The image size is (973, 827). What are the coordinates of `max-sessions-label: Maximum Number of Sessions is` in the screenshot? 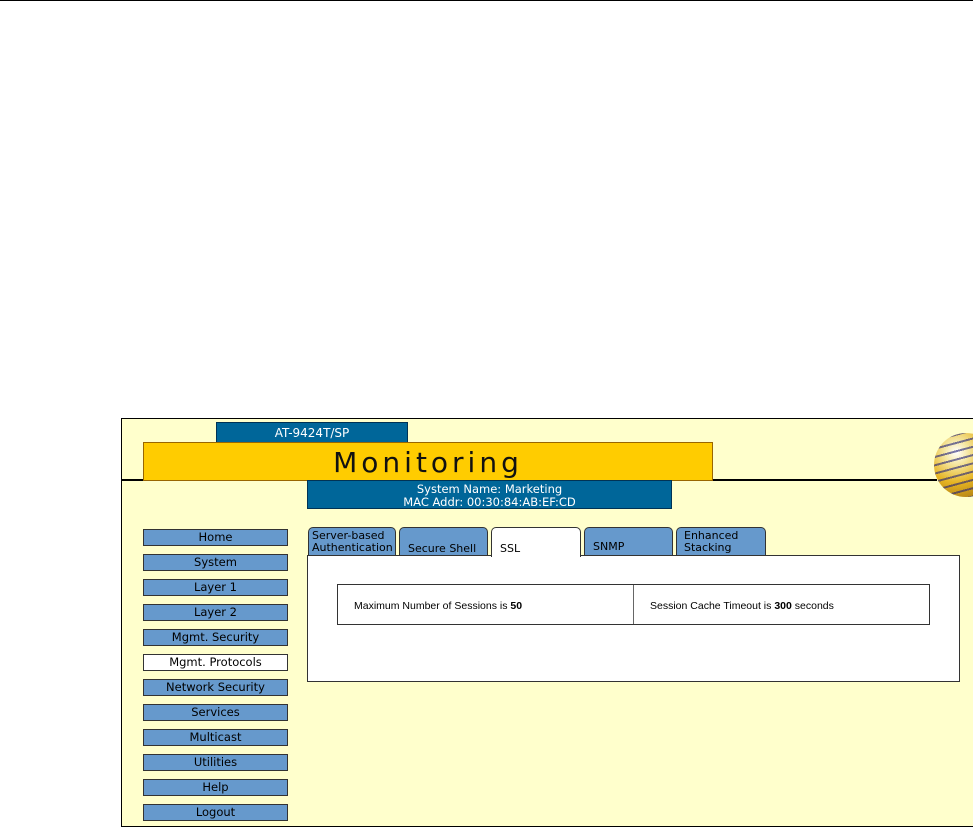 It's located at (432, 606).